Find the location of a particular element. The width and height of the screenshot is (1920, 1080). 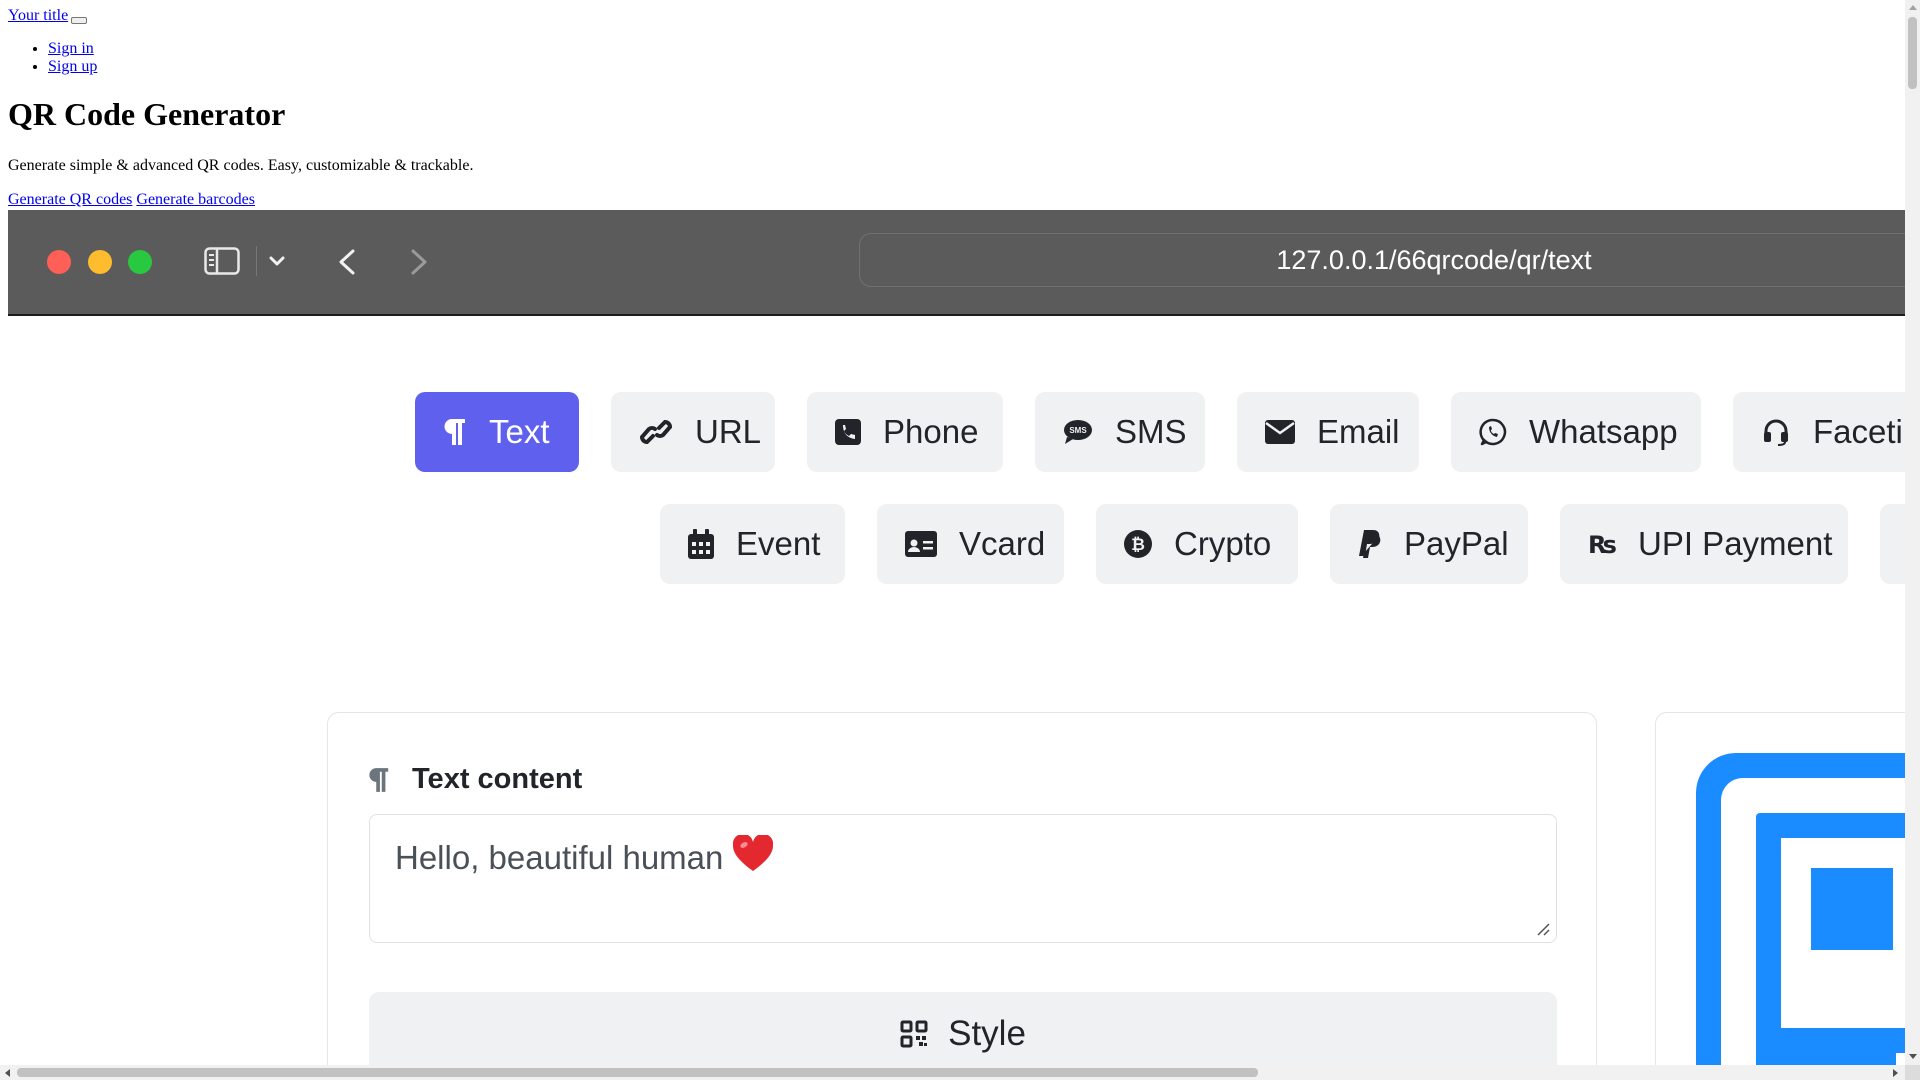

sign-up-link: Sign up is located at coordinates (72, 66).